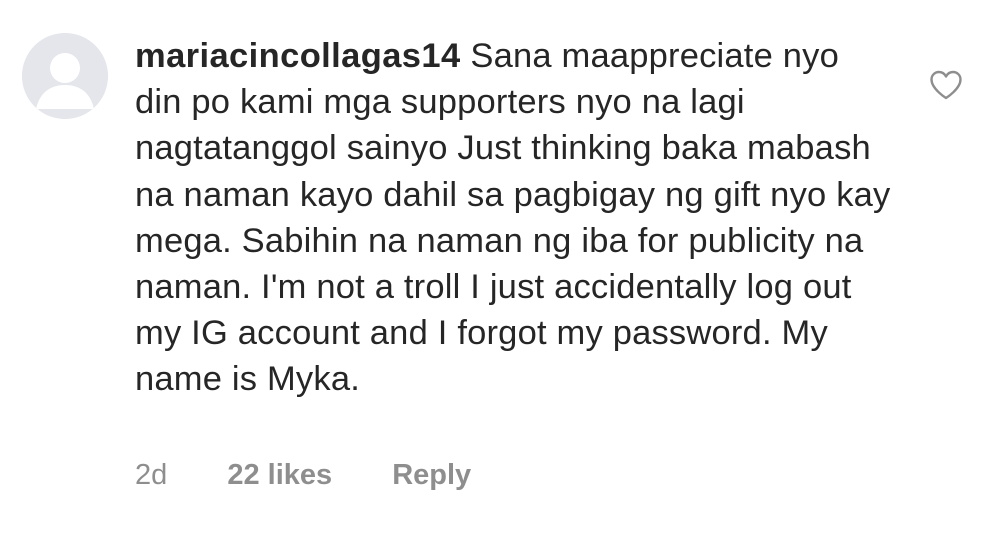 The height and width of the screenshot is (544, 1001). I want to click on avatar, so click(65, 76).